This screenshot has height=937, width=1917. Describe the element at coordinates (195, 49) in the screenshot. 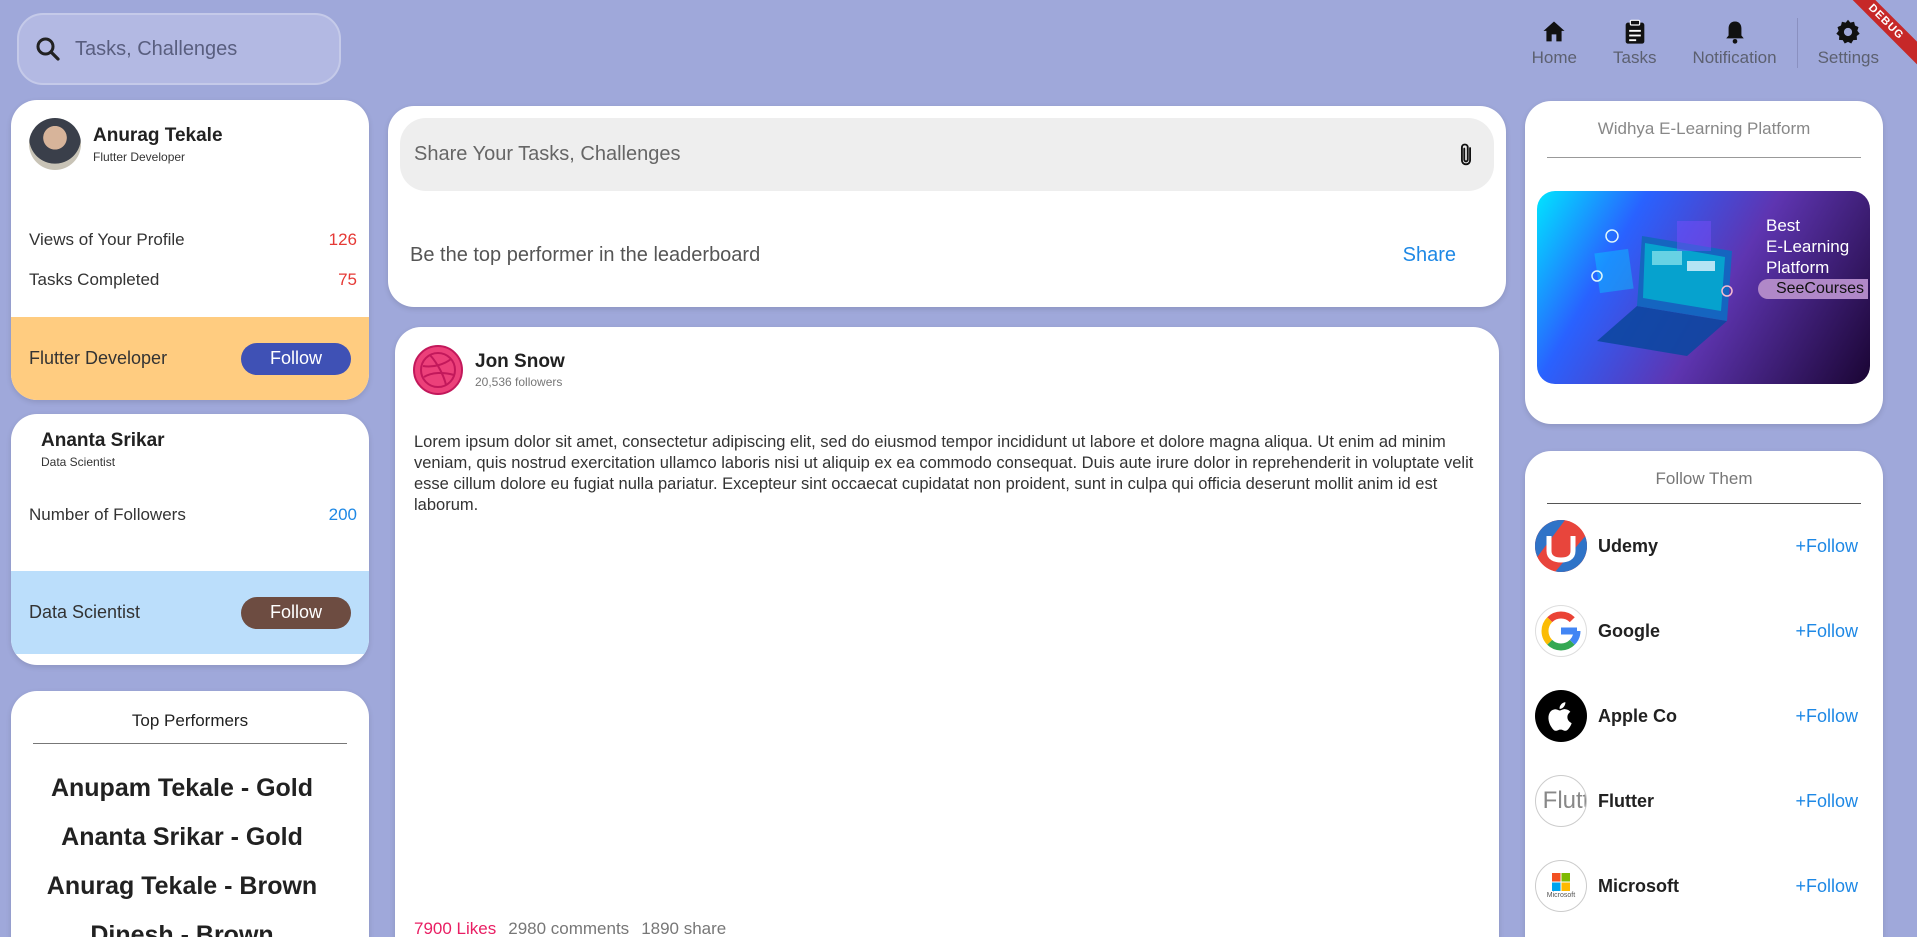

I see `search-input` at that location.